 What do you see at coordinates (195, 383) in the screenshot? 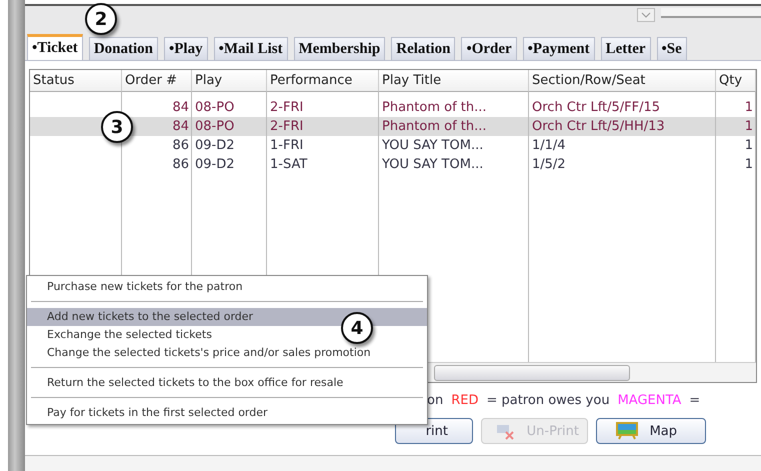
I see `menu-item: Return the selected tickets to the box office for resale` at bounding box center [195, 383].